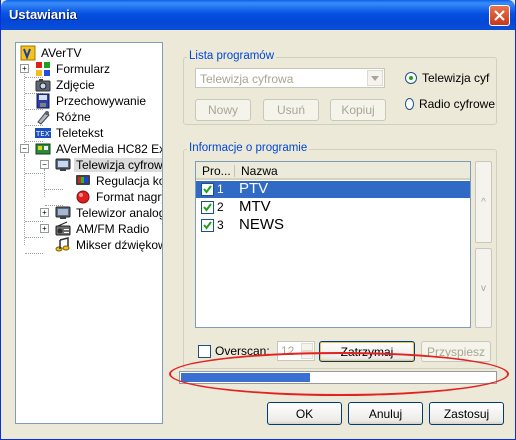  What do you see at coordinates (118, 197) in the screenshot?
I see `tree-item-format-nagrywania: Format nagryw` at bounding box center [118, 197].